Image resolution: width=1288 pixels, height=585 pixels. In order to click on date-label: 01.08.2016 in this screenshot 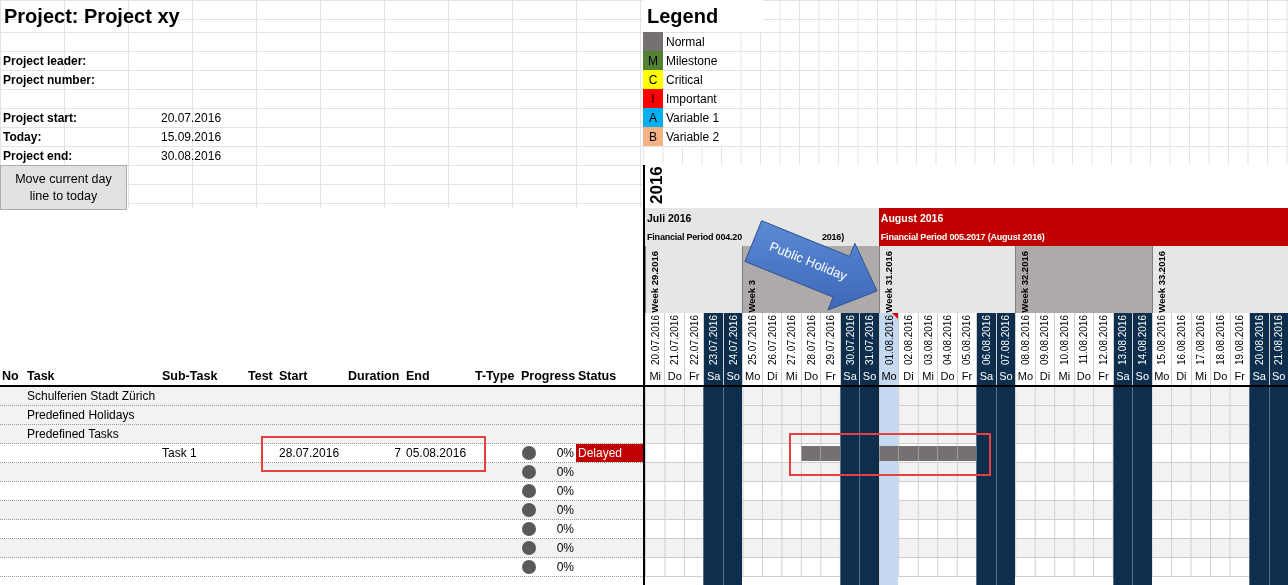, I will do `click(889, 340)`.